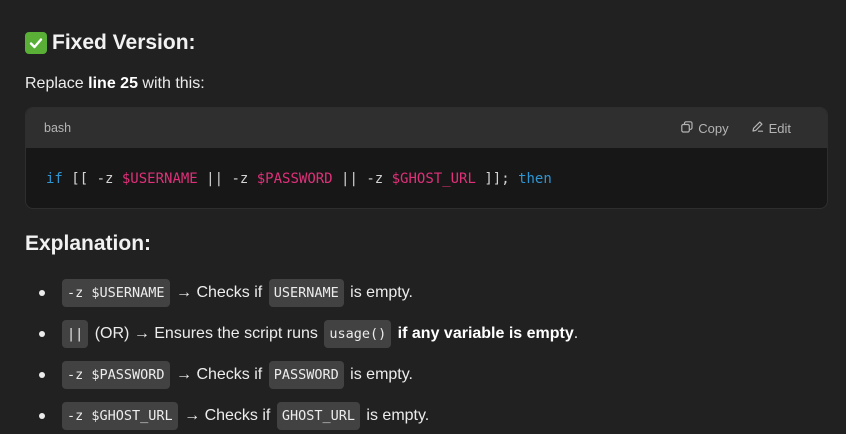 This screenshot has width=846, height=434. Describe the element at coordinates (362, 178) in the screenshot. I see `code-or-2: || -z` at that location.